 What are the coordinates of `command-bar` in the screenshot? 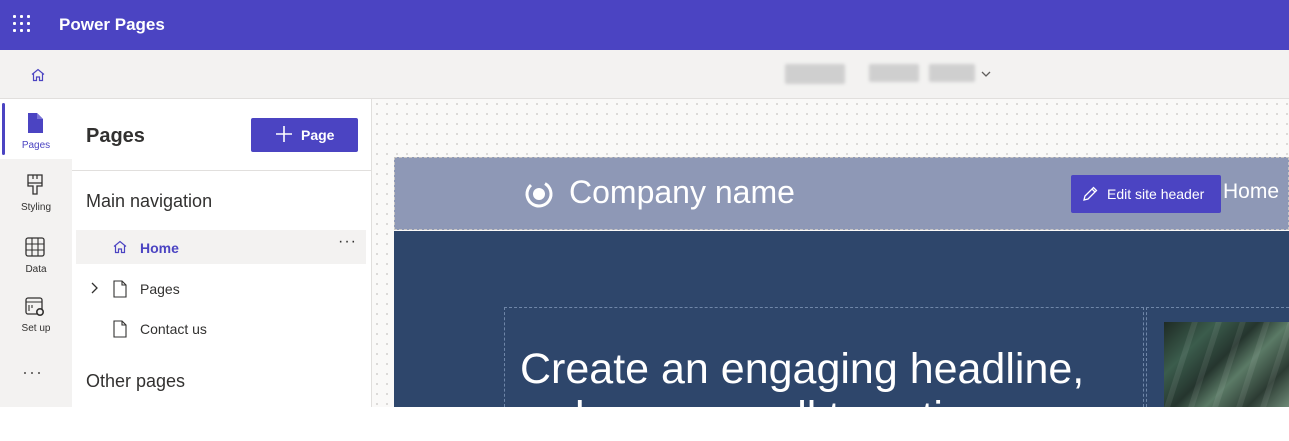 It's located at (644, 74).